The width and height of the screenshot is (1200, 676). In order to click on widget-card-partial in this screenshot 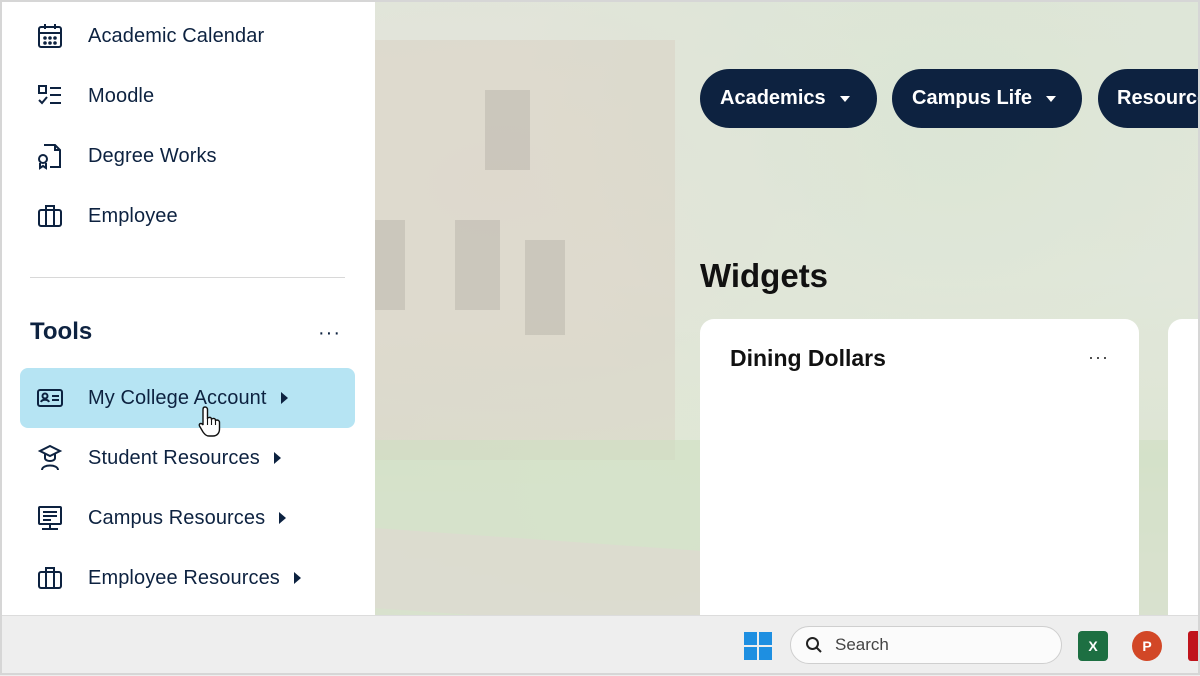, I will do `click(1184, 469)`.